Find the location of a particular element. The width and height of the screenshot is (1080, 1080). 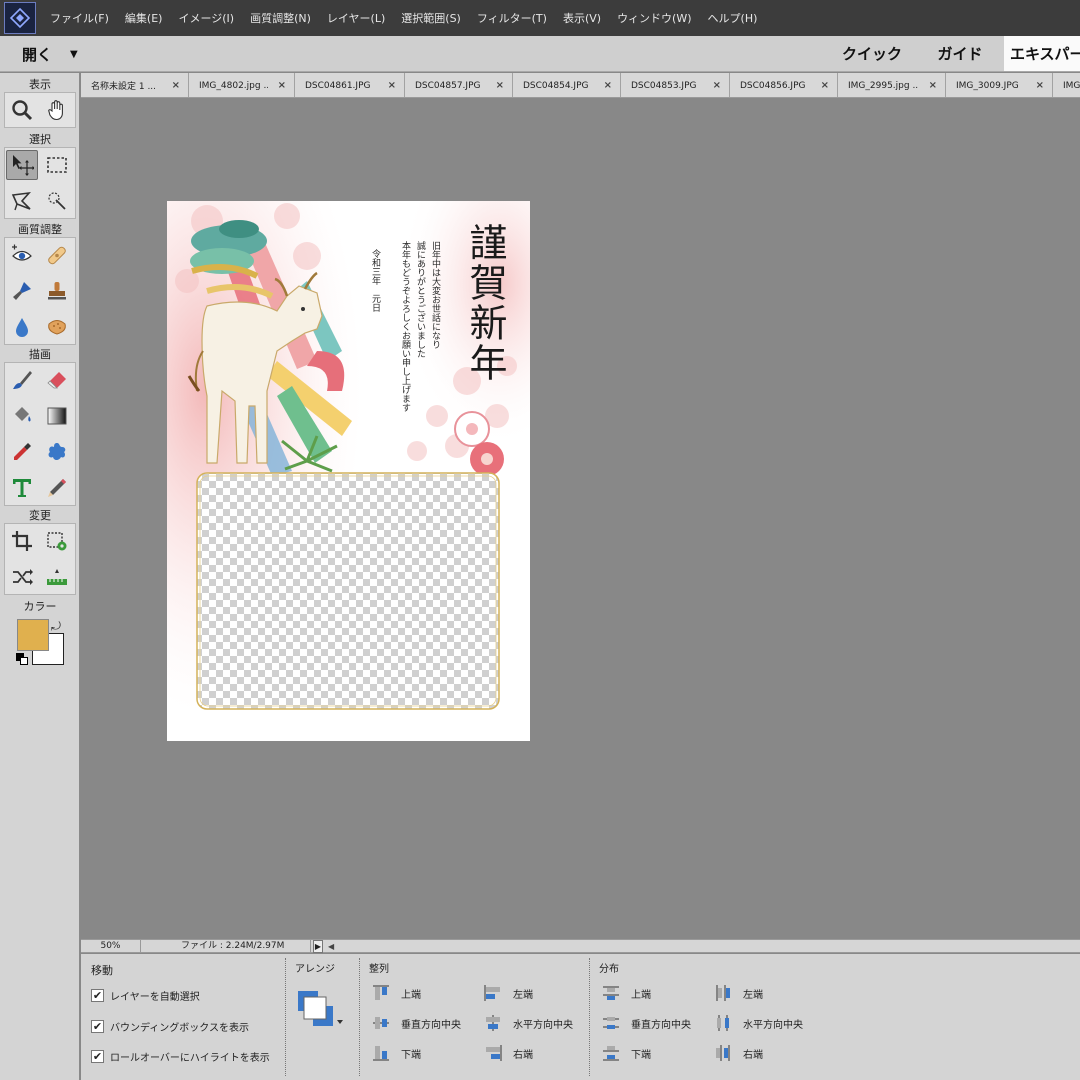

hand-tool-icon is located at coordinates (57, 110).